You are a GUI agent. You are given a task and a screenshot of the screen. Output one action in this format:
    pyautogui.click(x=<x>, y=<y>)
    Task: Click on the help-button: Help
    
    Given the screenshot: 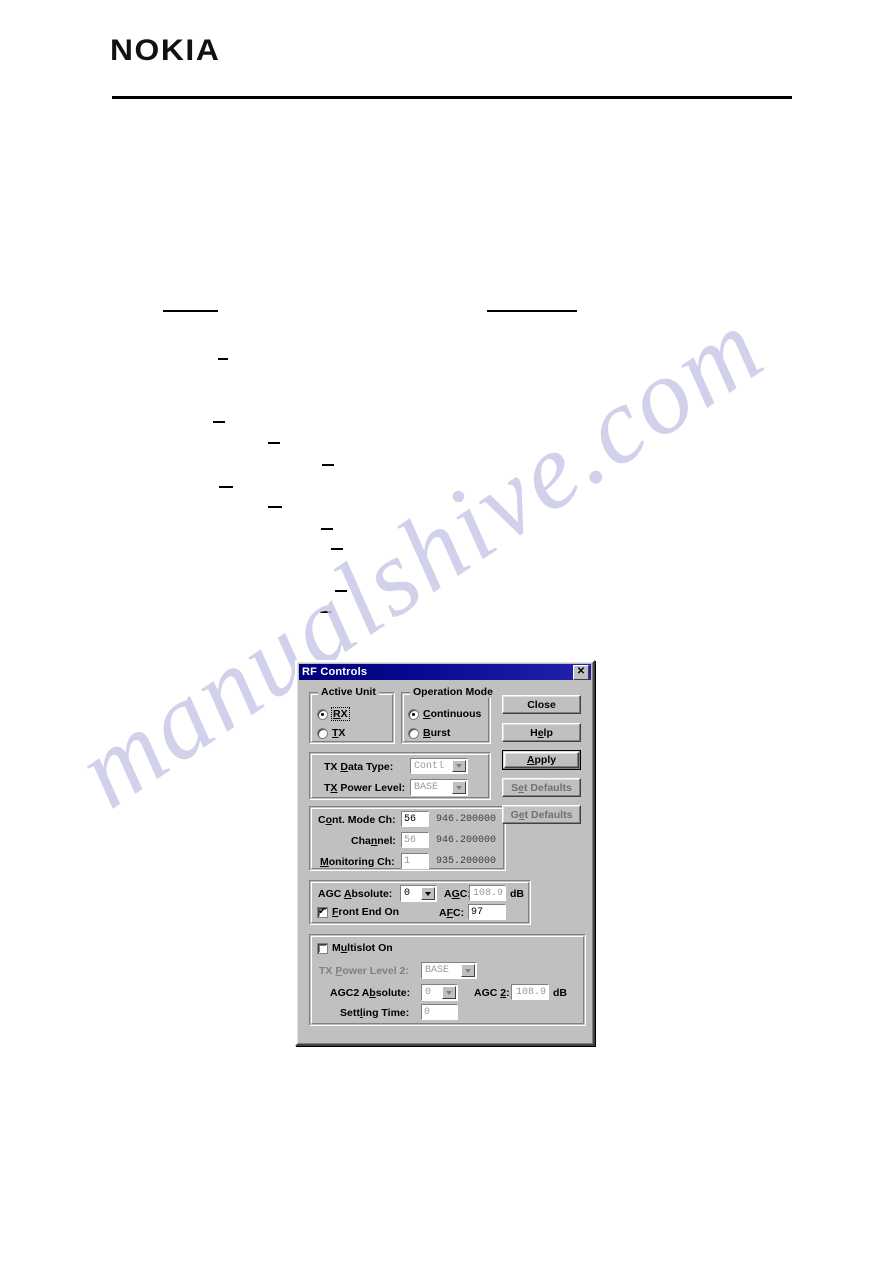 What is the action you would take?
    pyautogui.click(x=541, y=732)
    